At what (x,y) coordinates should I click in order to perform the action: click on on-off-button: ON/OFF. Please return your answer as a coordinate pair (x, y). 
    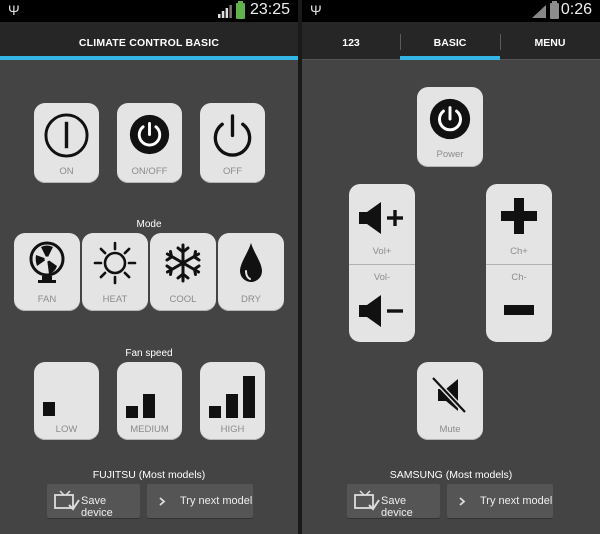
    Looking at the image, I should click on (149, 143).